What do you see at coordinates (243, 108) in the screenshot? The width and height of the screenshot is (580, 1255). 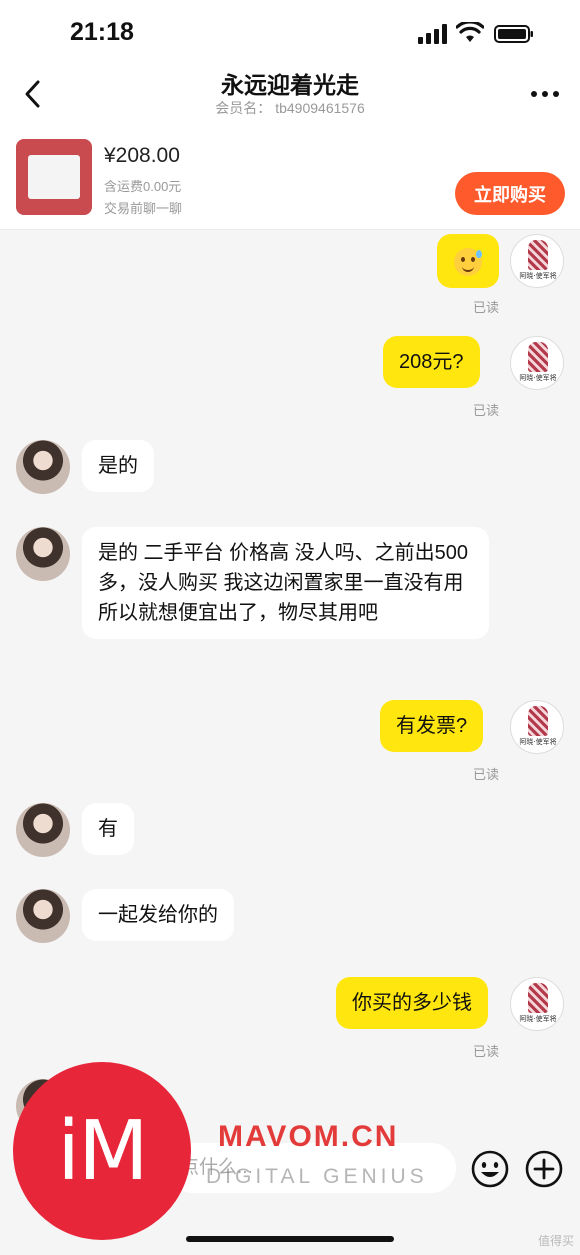 I see `member-label: 会员名：` at bounding box center [243, 108].